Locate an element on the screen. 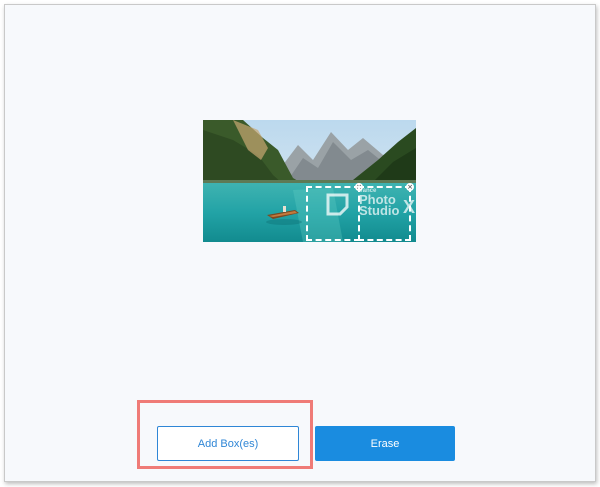  erase-button: Erase is located at coordinates (385, 443).